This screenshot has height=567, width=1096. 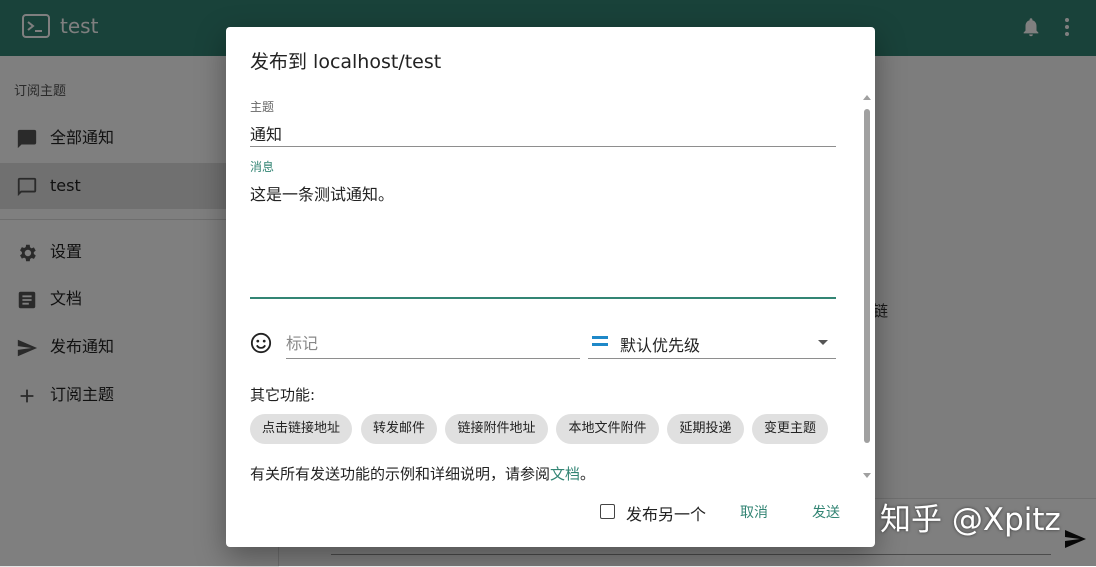 I want to click on topic-input: 通知, so click(x=266, y=133).